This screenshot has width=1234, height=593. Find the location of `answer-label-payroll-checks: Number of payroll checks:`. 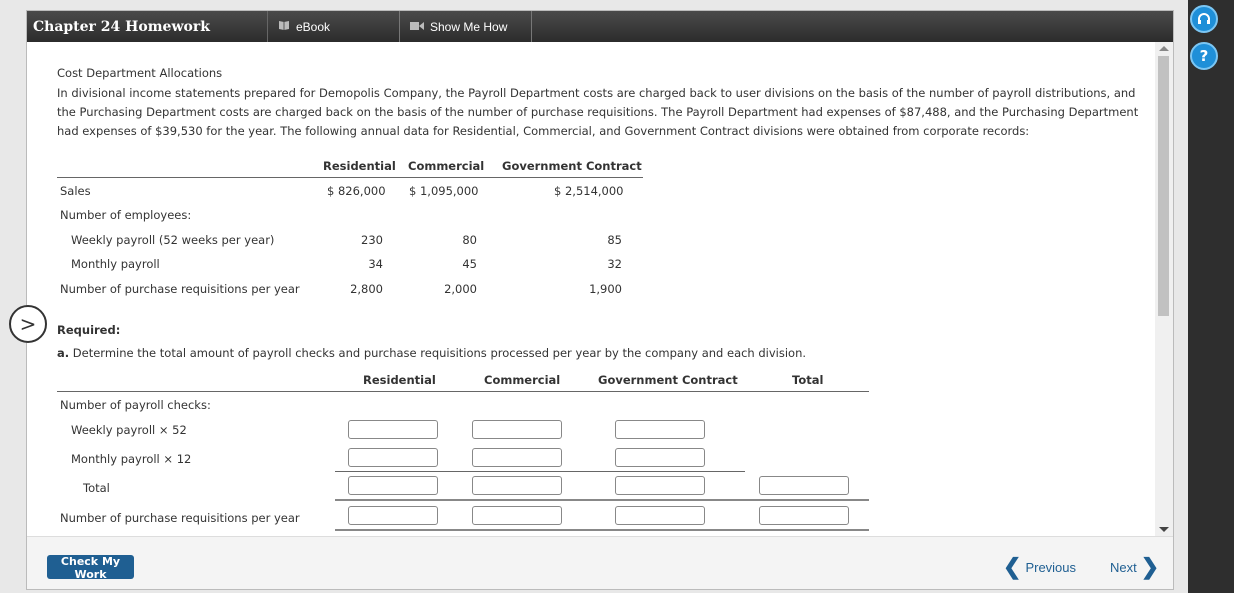

answer-label-payroll-checks: Number of payroll checks: is located at coordinates (135, 405).